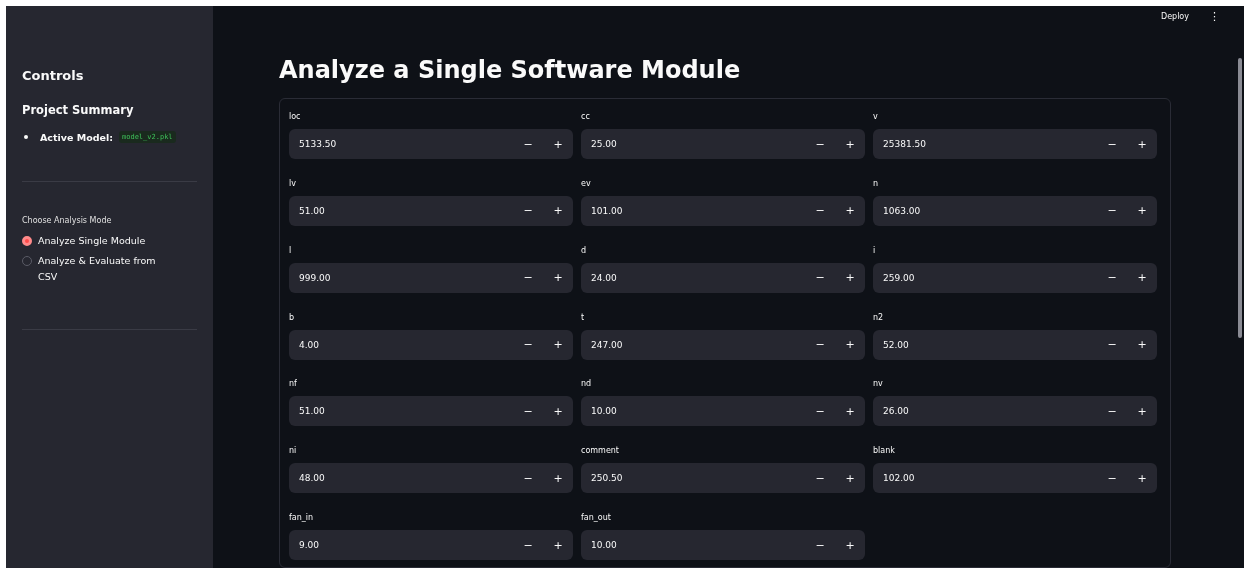 This screenshot has height=568, width=1244. What do you see at coordinates (723, 344) in the screenshot?
I see `number-input: 247.00 − +` at bounding box center [723, 344].